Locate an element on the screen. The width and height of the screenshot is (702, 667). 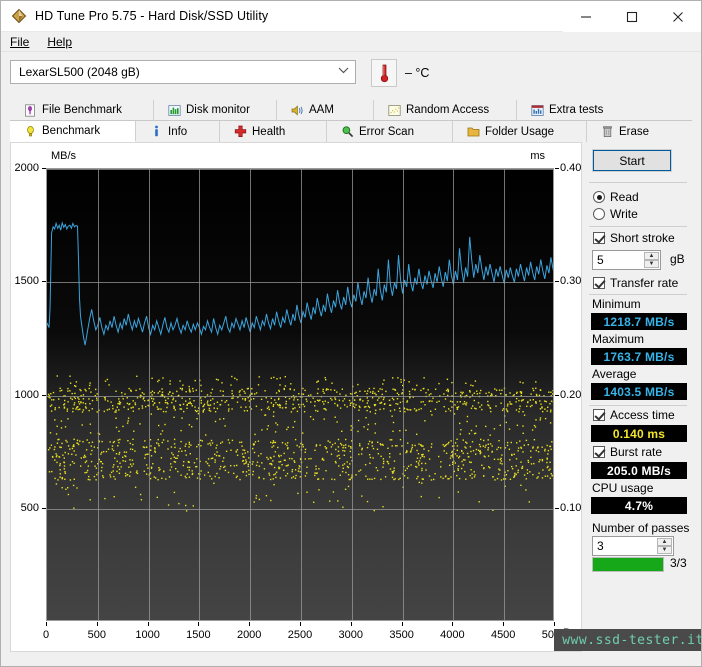
drive-select: LexarSL500 (2048 gB) is located at coordinates (183, 72).